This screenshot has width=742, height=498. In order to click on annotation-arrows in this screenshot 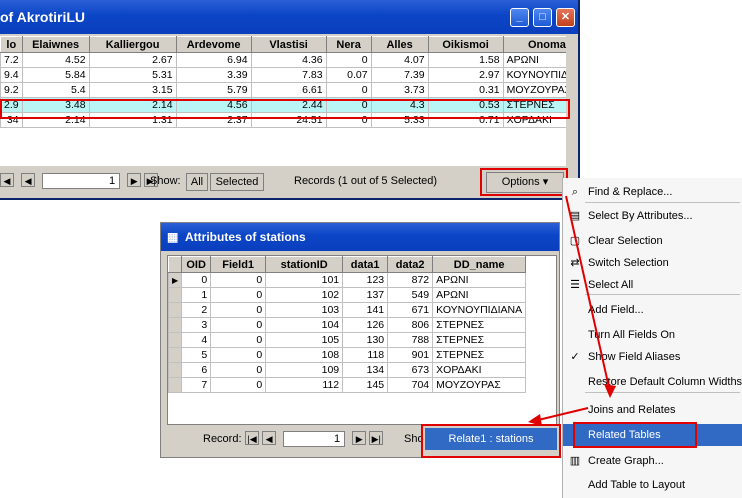, I will do `click(572, 310)`.